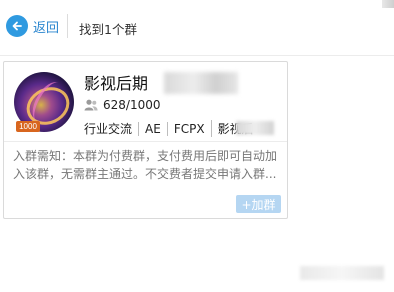  Describe the element at coordinates (28, 126) in the screenshot. I see `group-level-badge: 1000` at that location.